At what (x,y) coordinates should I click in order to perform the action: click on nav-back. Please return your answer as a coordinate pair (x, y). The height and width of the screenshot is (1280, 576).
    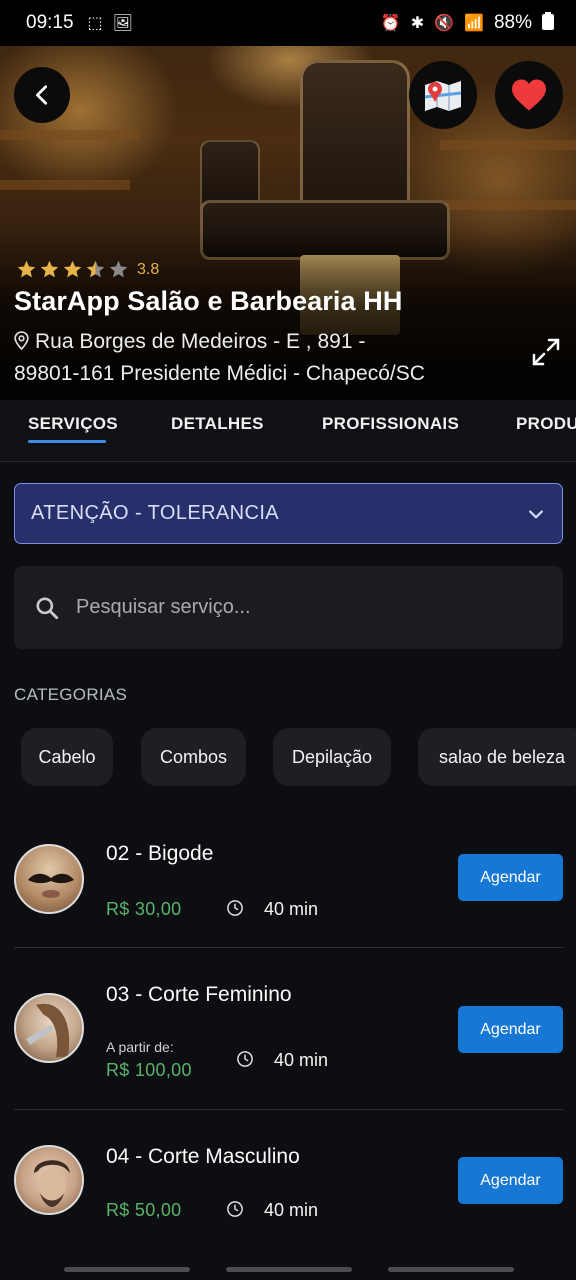
    Looking at the image, I should click on (451, 1269).